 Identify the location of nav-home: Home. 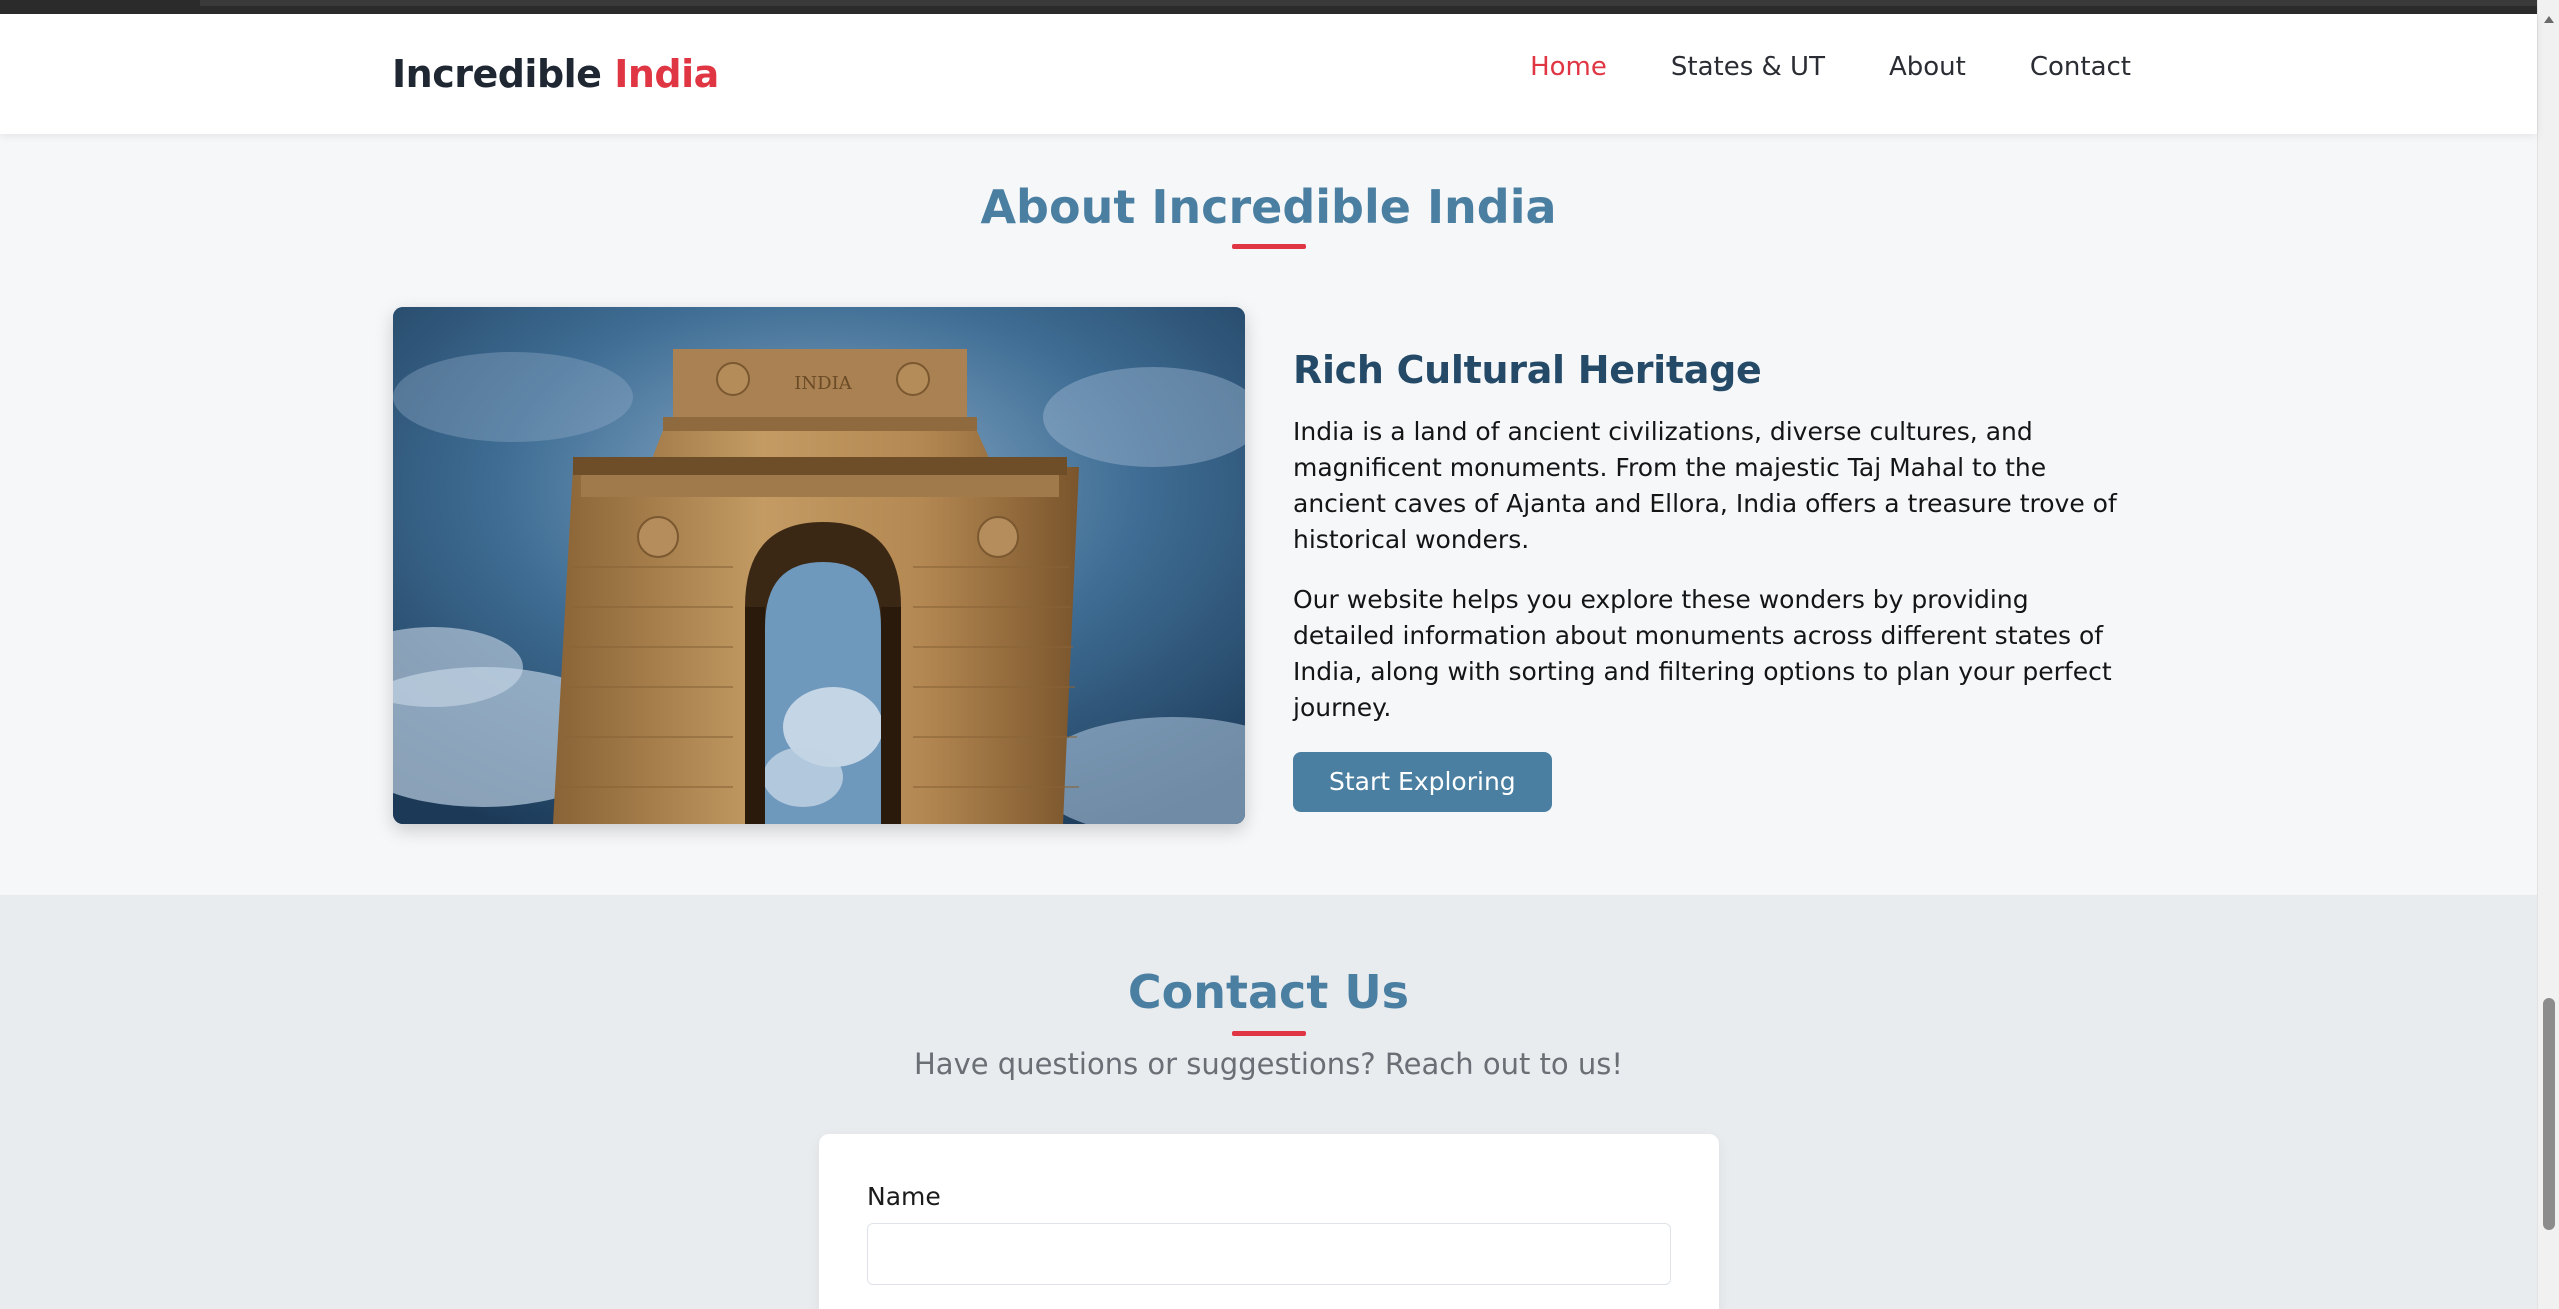
(1568, 67).